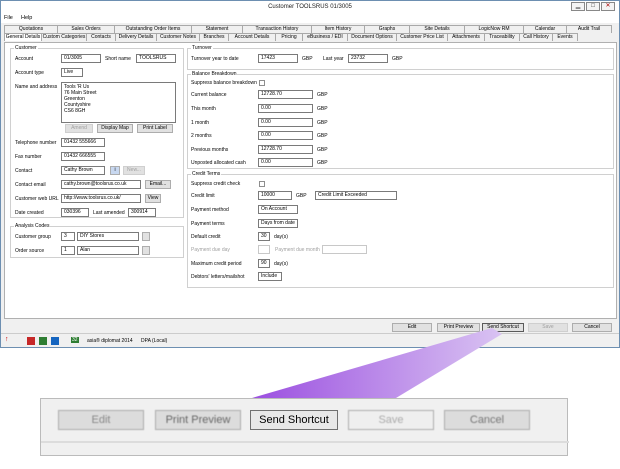  Describe the element at coordinates (487, 420) in the screenshot. I see `zoom-cancel-button: Cancel` at that location.